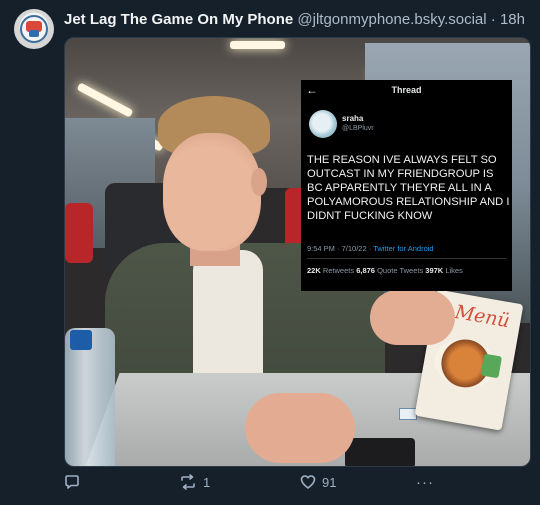 Image resolution: width=540 pixels, height=505 pixels. Describe the element at coordinates (406, 258) in the screenshot. I see `tweet-divider` at that location.